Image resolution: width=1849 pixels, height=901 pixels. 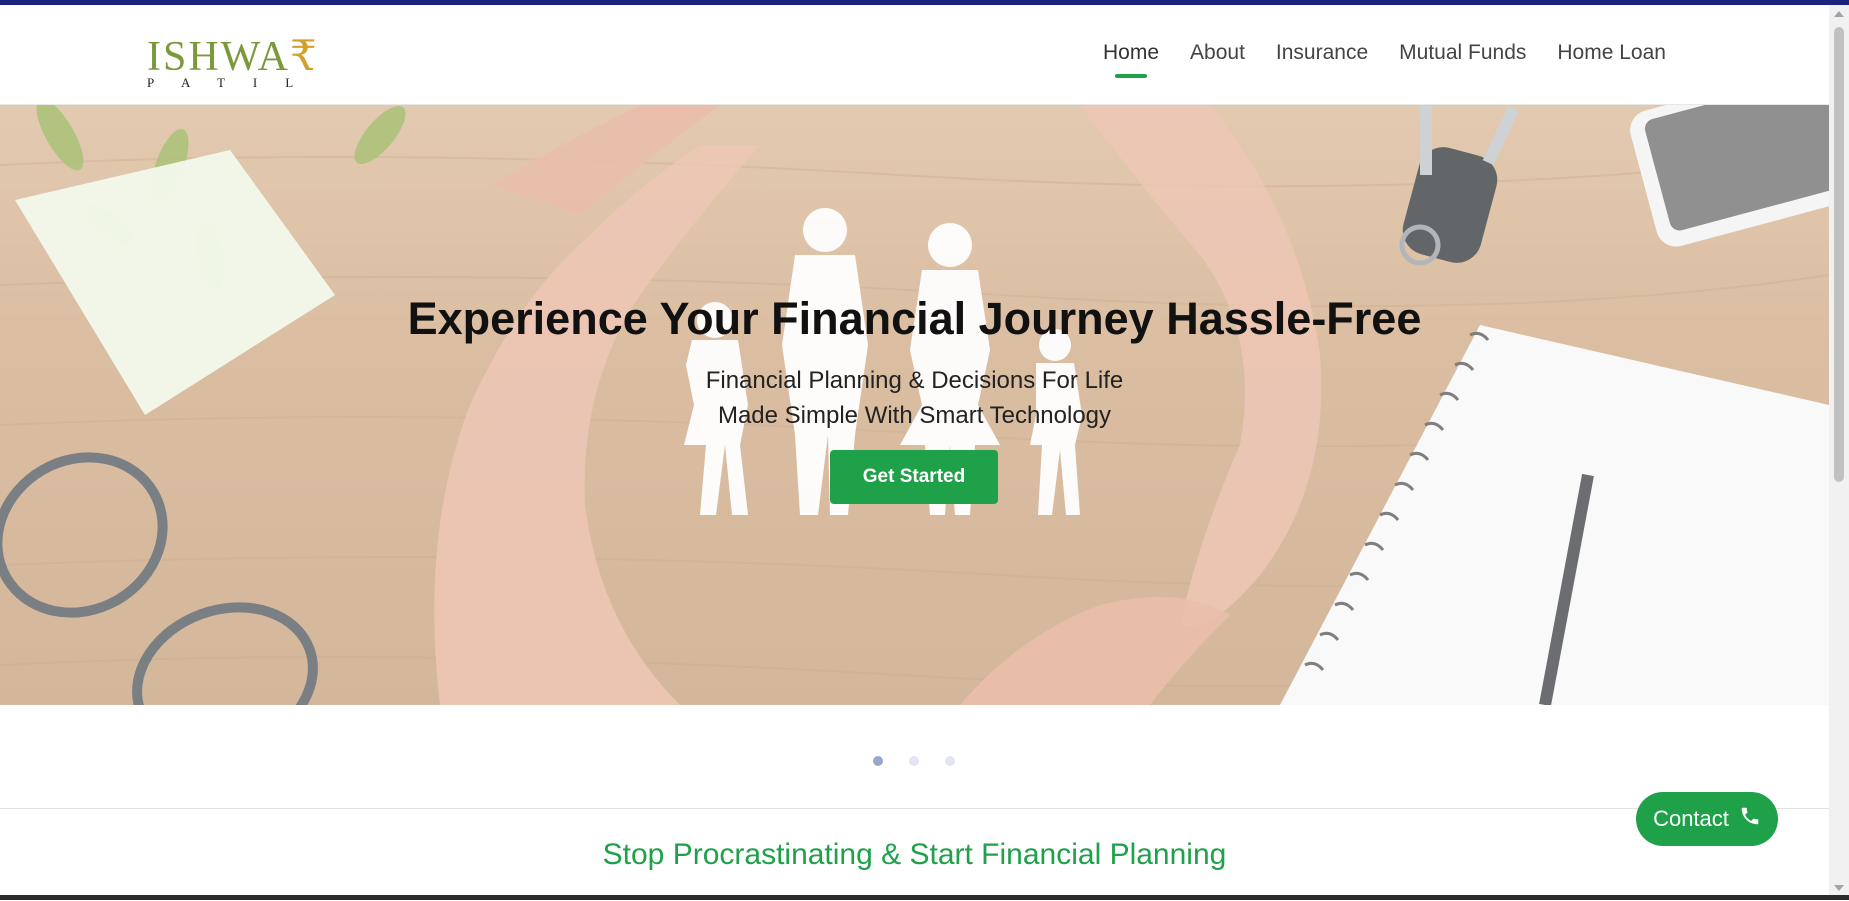 I want to click on contact-button: Contact, so click(x=1707, y=819).